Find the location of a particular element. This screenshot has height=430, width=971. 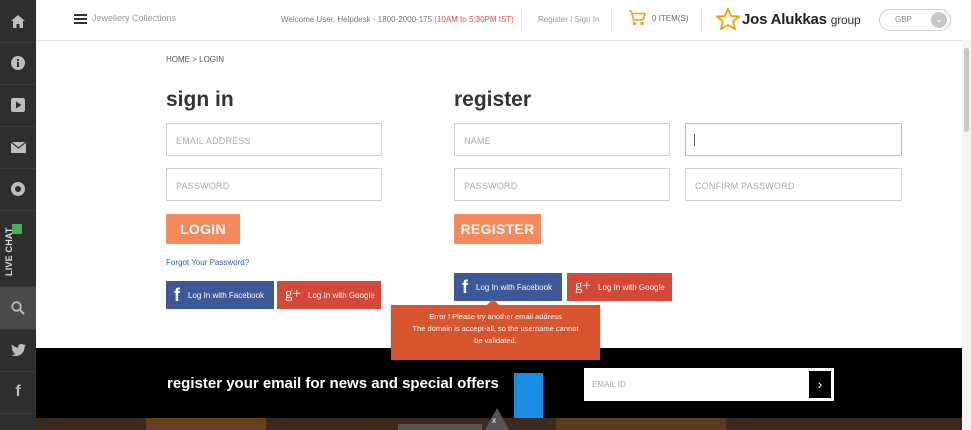

drawer-close-tab is located at coordinates (497, 419).